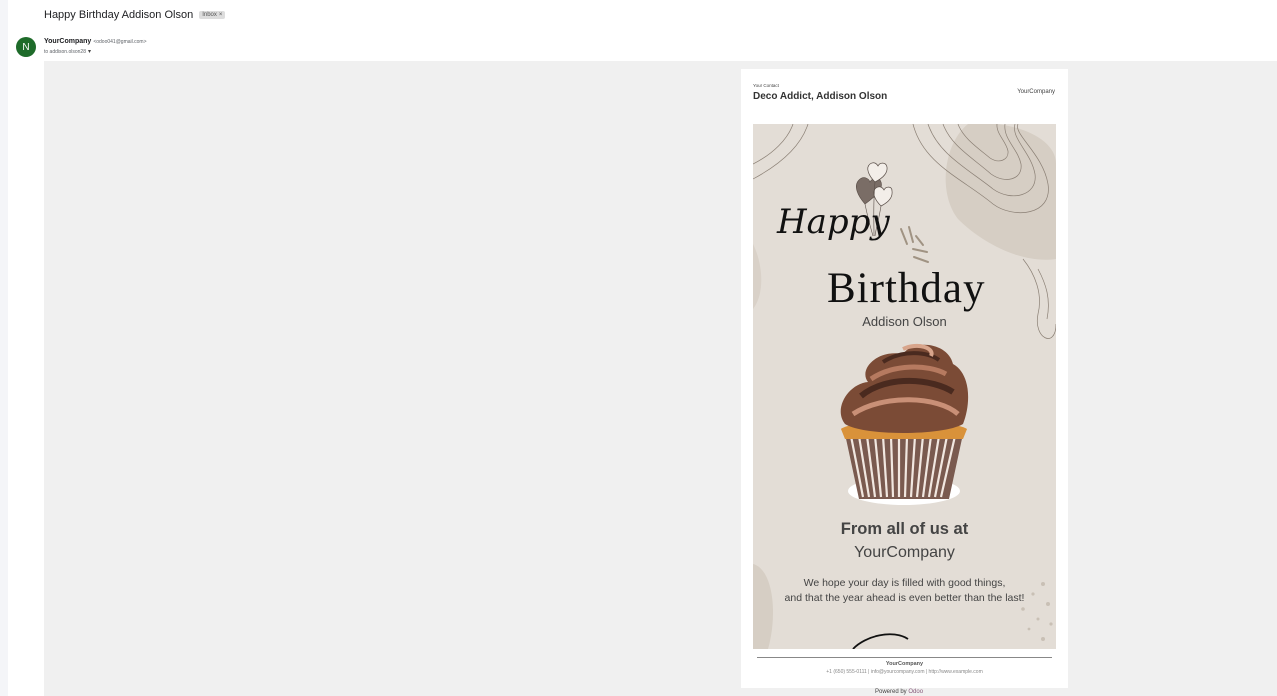  Describe the element at coordinates (120, 42) in the screenshot. I see `sender-email: <odoo041@gmail.com>` at that location.